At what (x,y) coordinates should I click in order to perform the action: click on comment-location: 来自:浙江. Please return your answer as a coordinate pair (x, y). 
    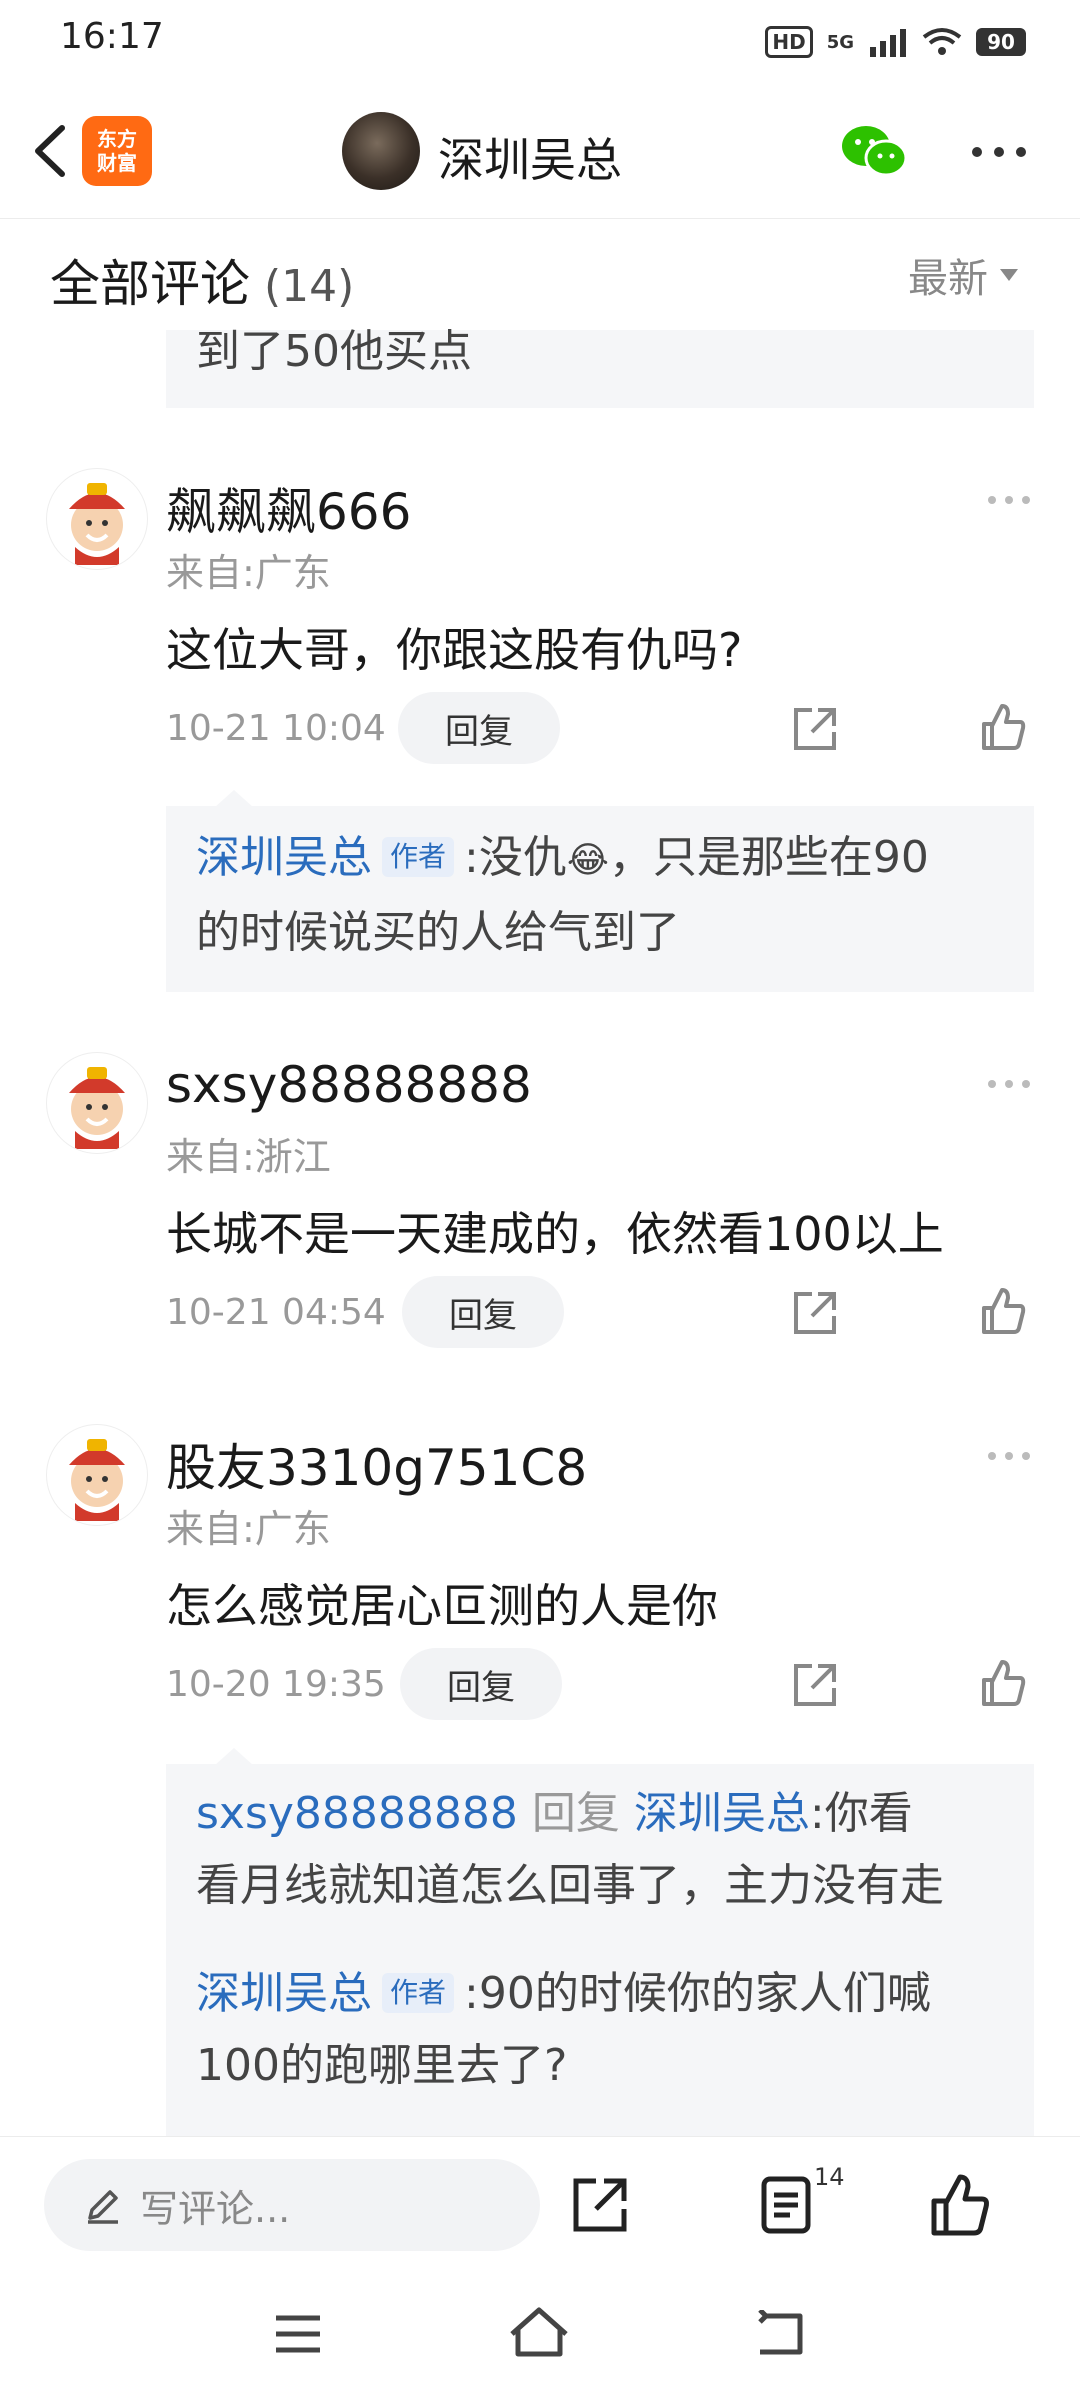
    Looking at the image, I should click on (248, 1157).